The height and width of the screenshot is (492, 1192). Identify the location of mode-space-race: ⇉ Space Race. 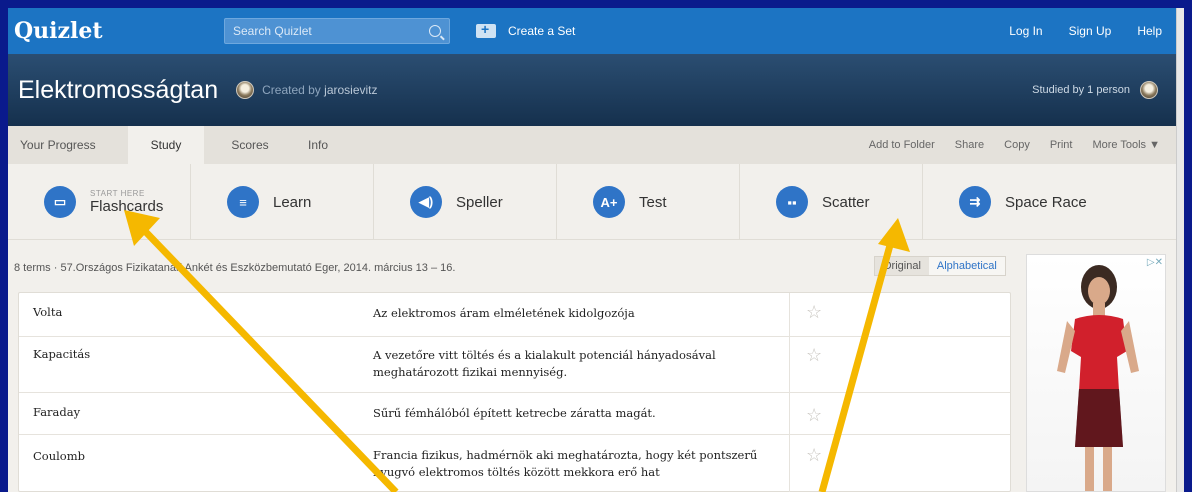
(1014, 202).